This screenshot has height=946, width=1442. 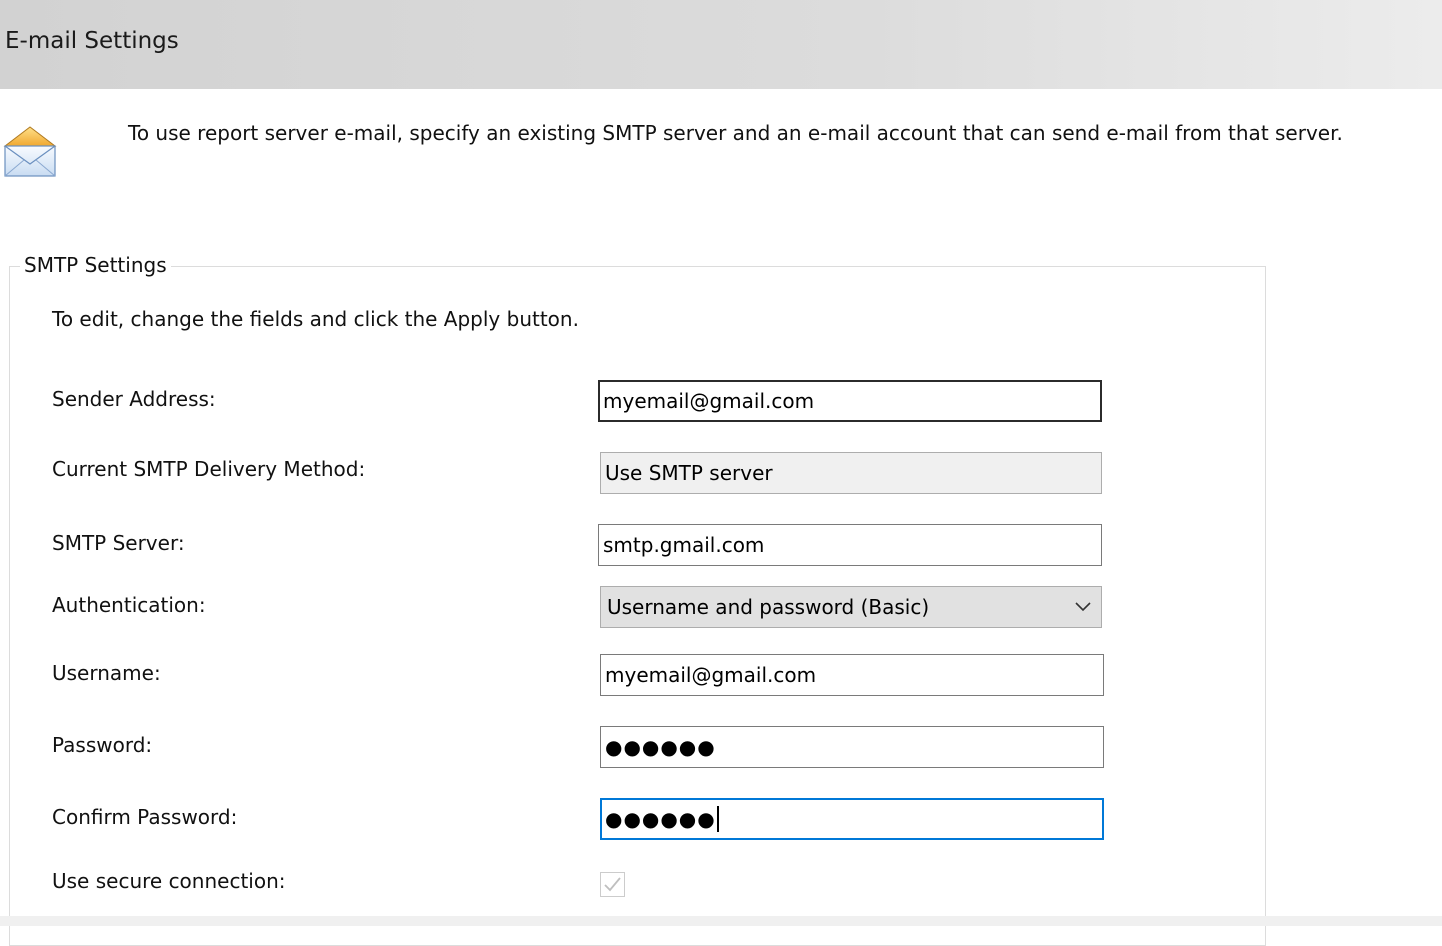 I want to click on page-header: E-mail Settings, so click(x=721, y=44).